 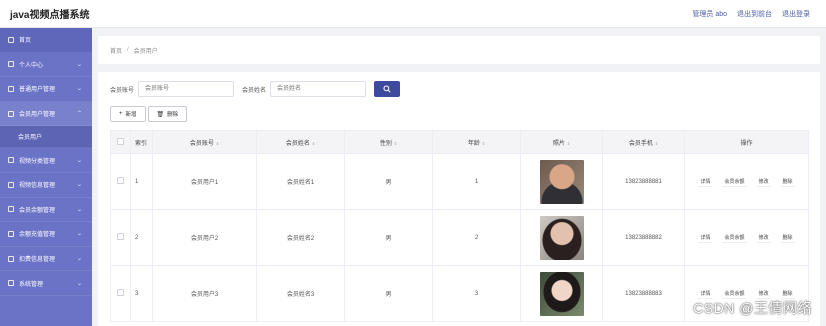 What do you see at coordinates (318, 89) in the screenshot?
I see `name-search-input` at bounding box center [318, 89].